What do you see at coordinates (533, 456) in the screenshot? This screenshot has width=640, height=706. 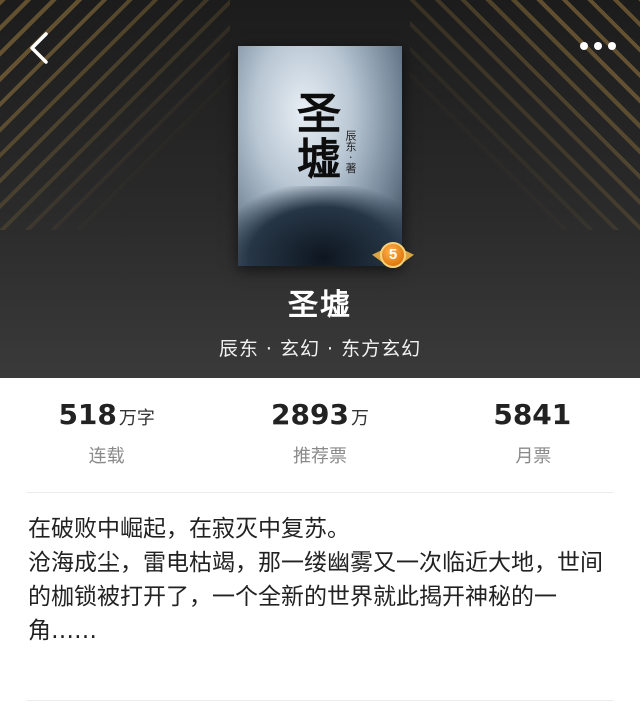 I see `stat-label: 月票` at bounding box center [533, 456].